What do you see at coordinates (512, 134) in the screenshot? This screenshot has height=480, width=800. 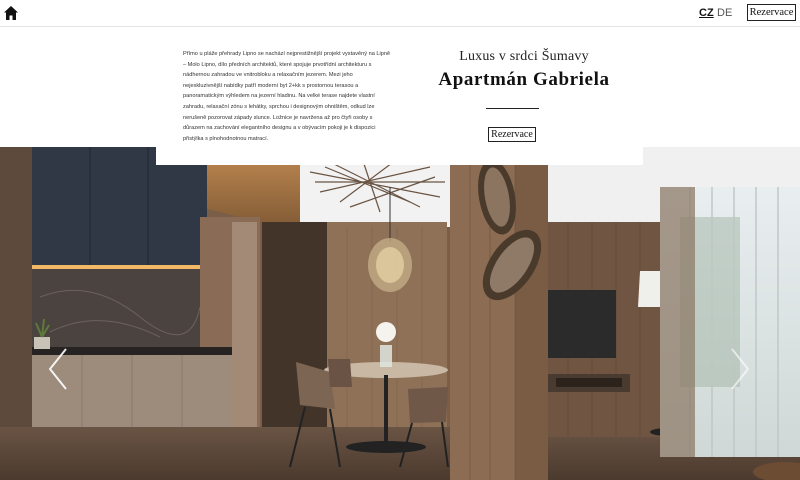 I see `reservation-button: Rezervace` at bounding box center [512, 134].